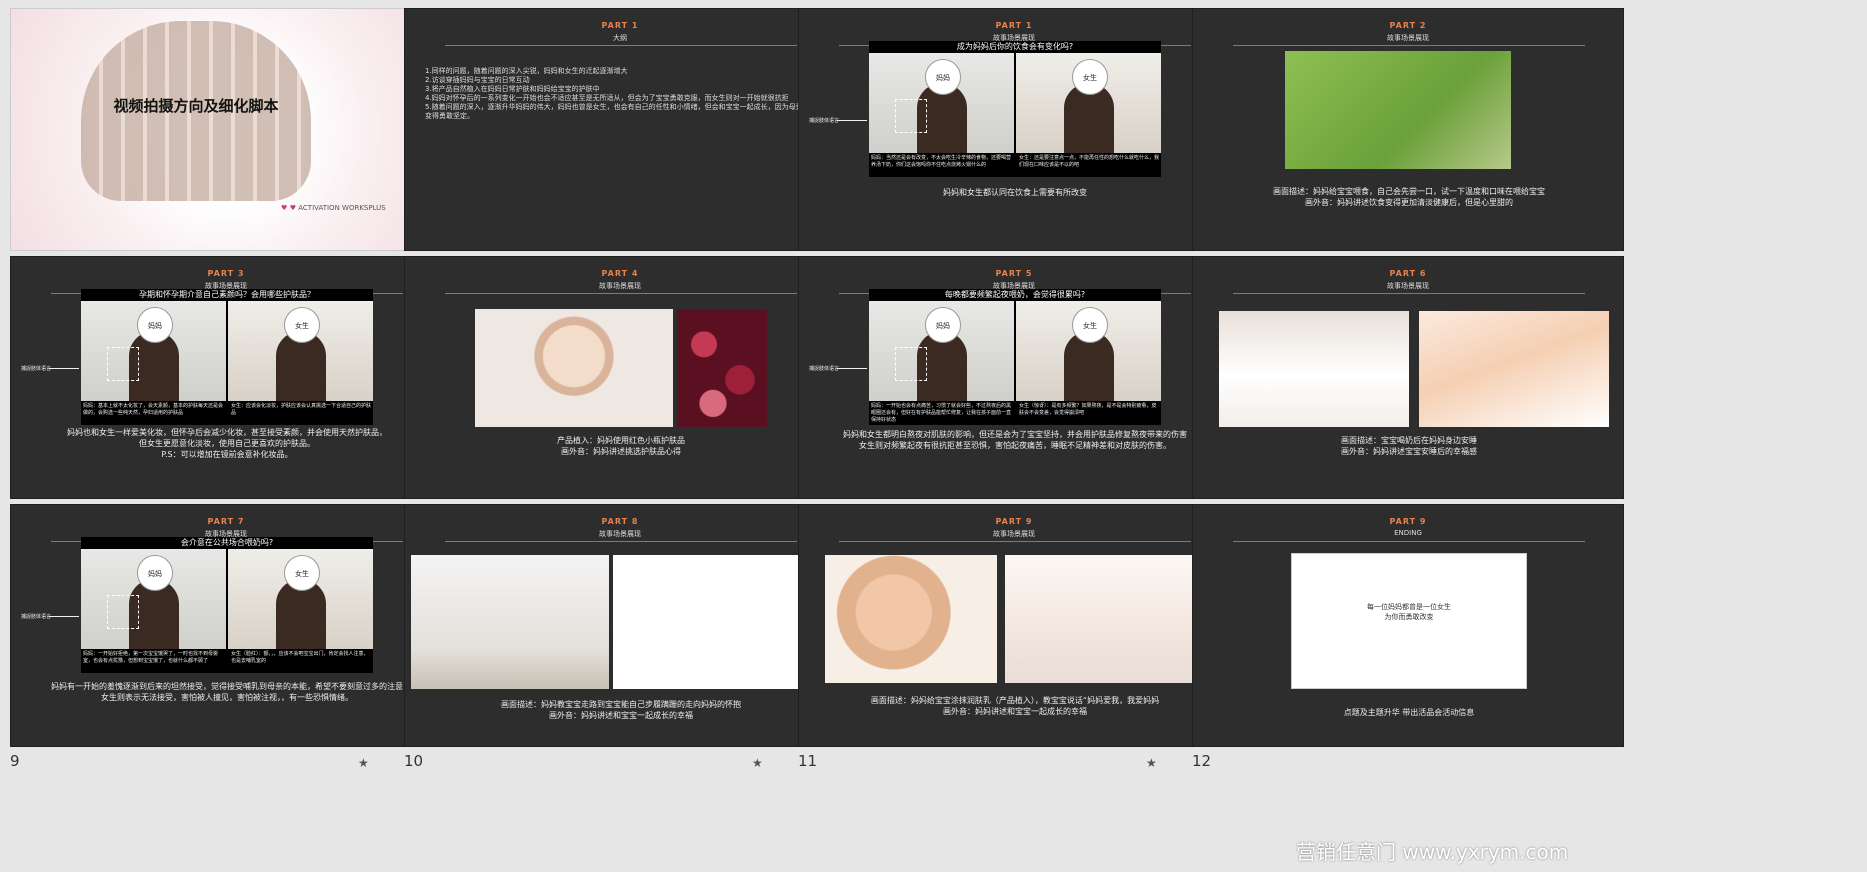 This screenshot has height=872, width=1867. What do you see at coordinates (714, 622) in the screenshot?
I see `toddler-walking-photo` at bounding box center [714, 622].